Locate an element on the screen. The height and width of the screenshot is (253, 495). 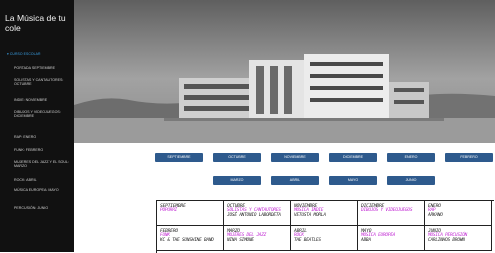
schedule-cell-marzo: MARZO MUJERES DEL JAZZ NINA SIMONE is located at coordinates (257, 238).